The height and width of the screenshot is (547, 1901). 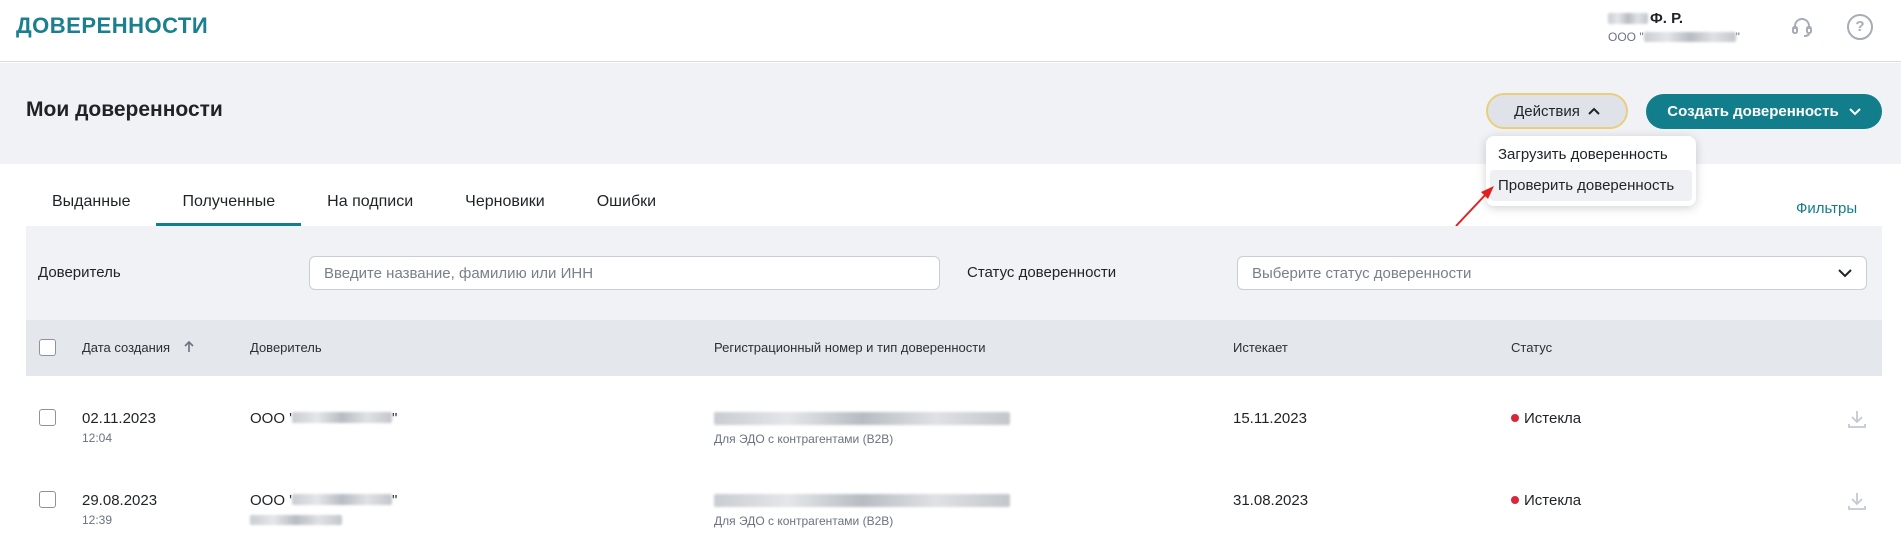 I want to click on tab-received: Полученные, so click(x=228, y=206).